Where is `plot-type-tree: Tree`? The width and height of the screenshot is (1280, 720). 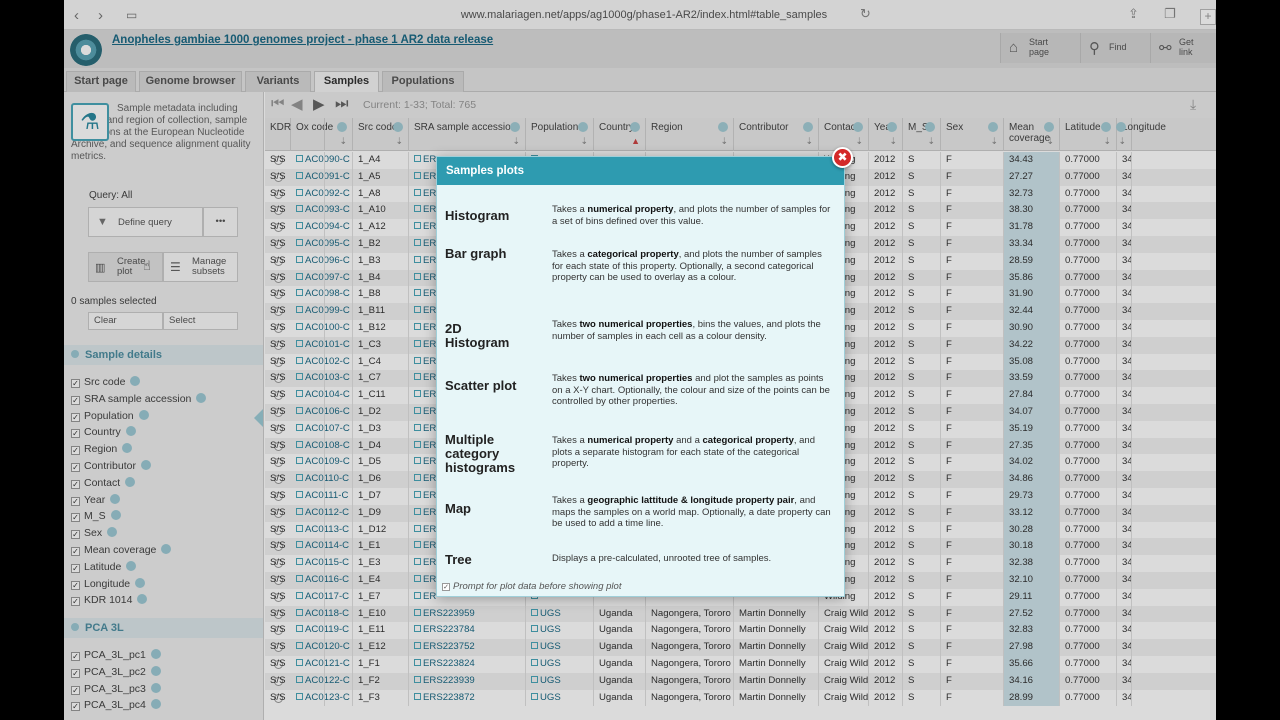
plot-type-tree: Tree is located at coordinates (491, 560).